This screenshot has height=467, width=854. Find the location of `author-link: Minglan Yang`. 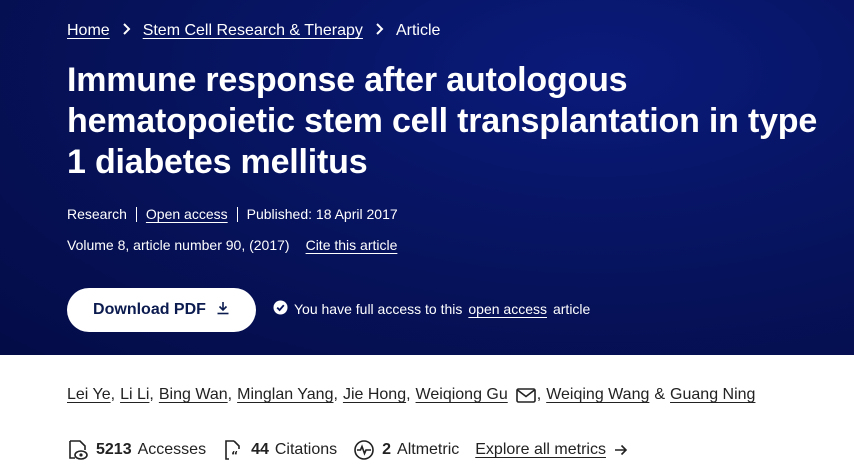

author-link: Minglan Yang is located at coordinates (285, 395).